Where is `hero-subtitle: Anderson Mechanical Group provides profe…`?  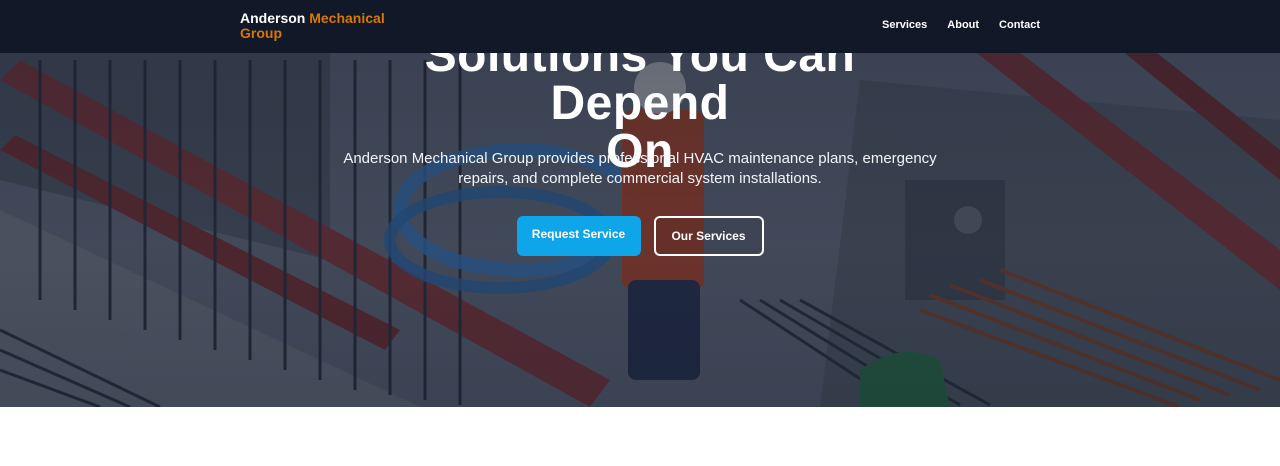
hero-subtitle: Anderson Mechanical Group provides profe… is located at coordinates (640, 168).